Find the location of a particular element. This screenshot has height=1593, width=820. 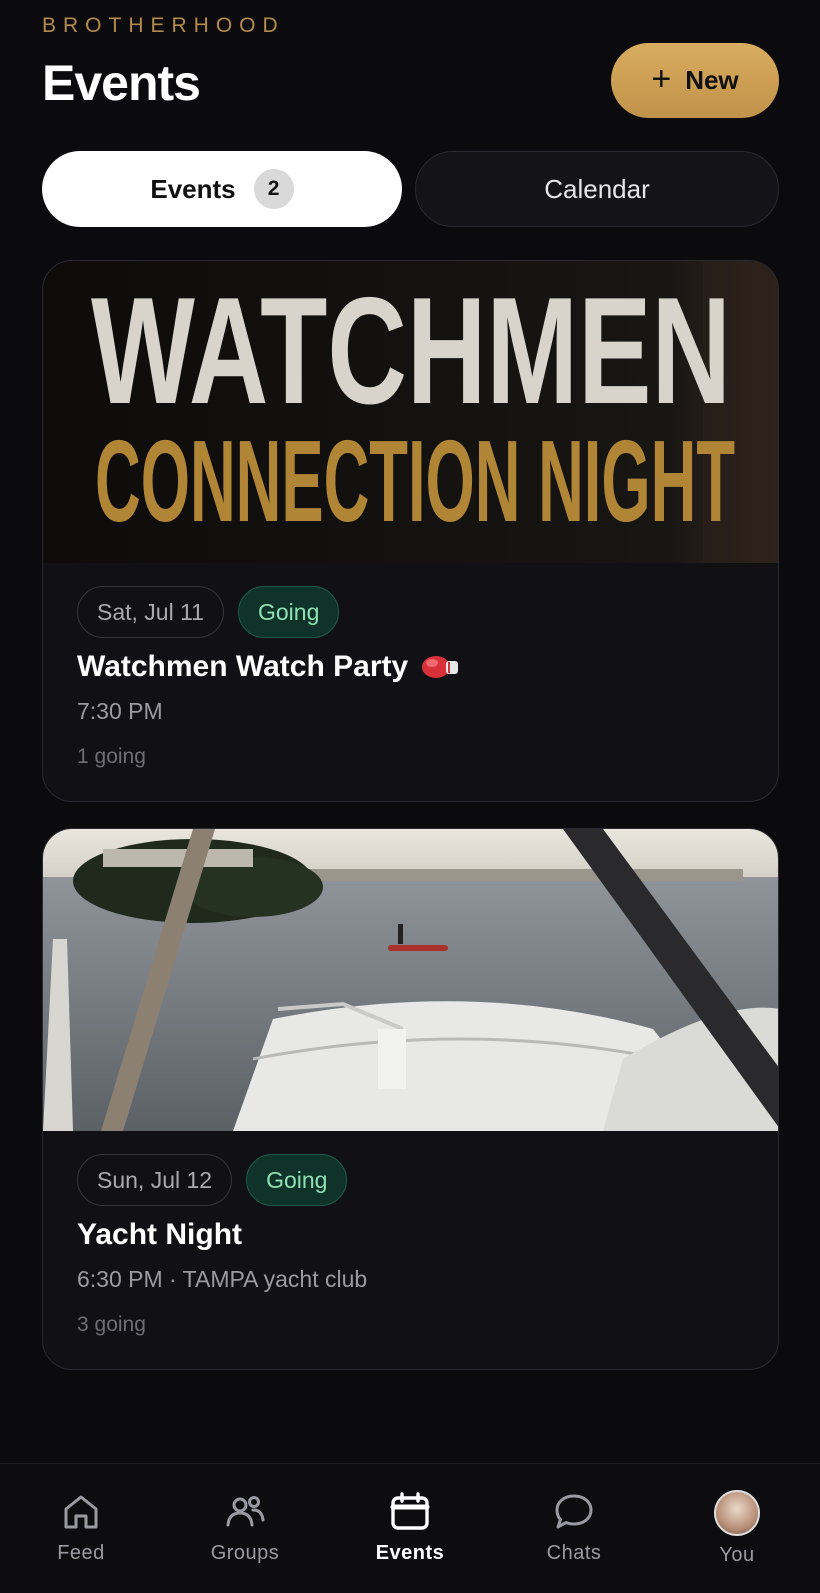

tab-you: You is located at coordinates (737, 1528).